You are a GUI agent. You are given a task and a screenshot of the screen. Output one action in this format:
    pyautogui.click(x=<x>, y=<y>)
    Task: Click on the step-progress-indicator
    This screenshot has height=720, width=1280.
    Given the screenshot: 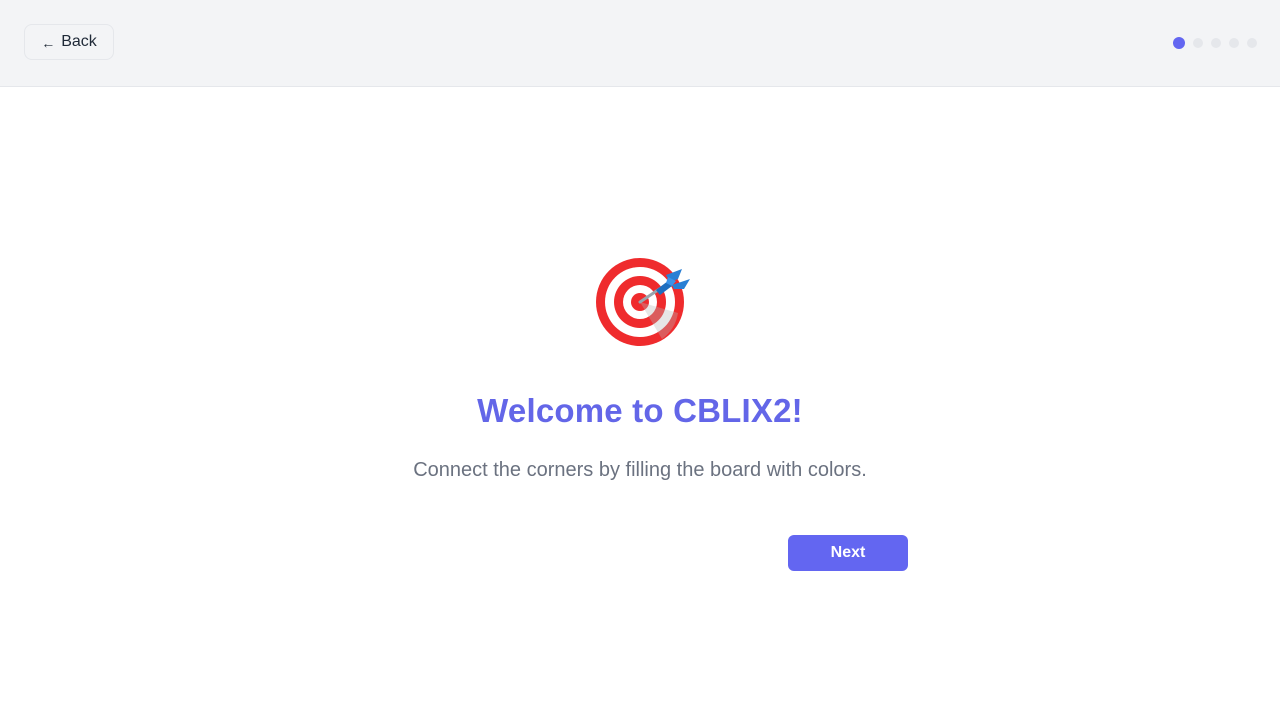 What is the action you would take?
    pyautogui.click(x=1215, y=43)
    